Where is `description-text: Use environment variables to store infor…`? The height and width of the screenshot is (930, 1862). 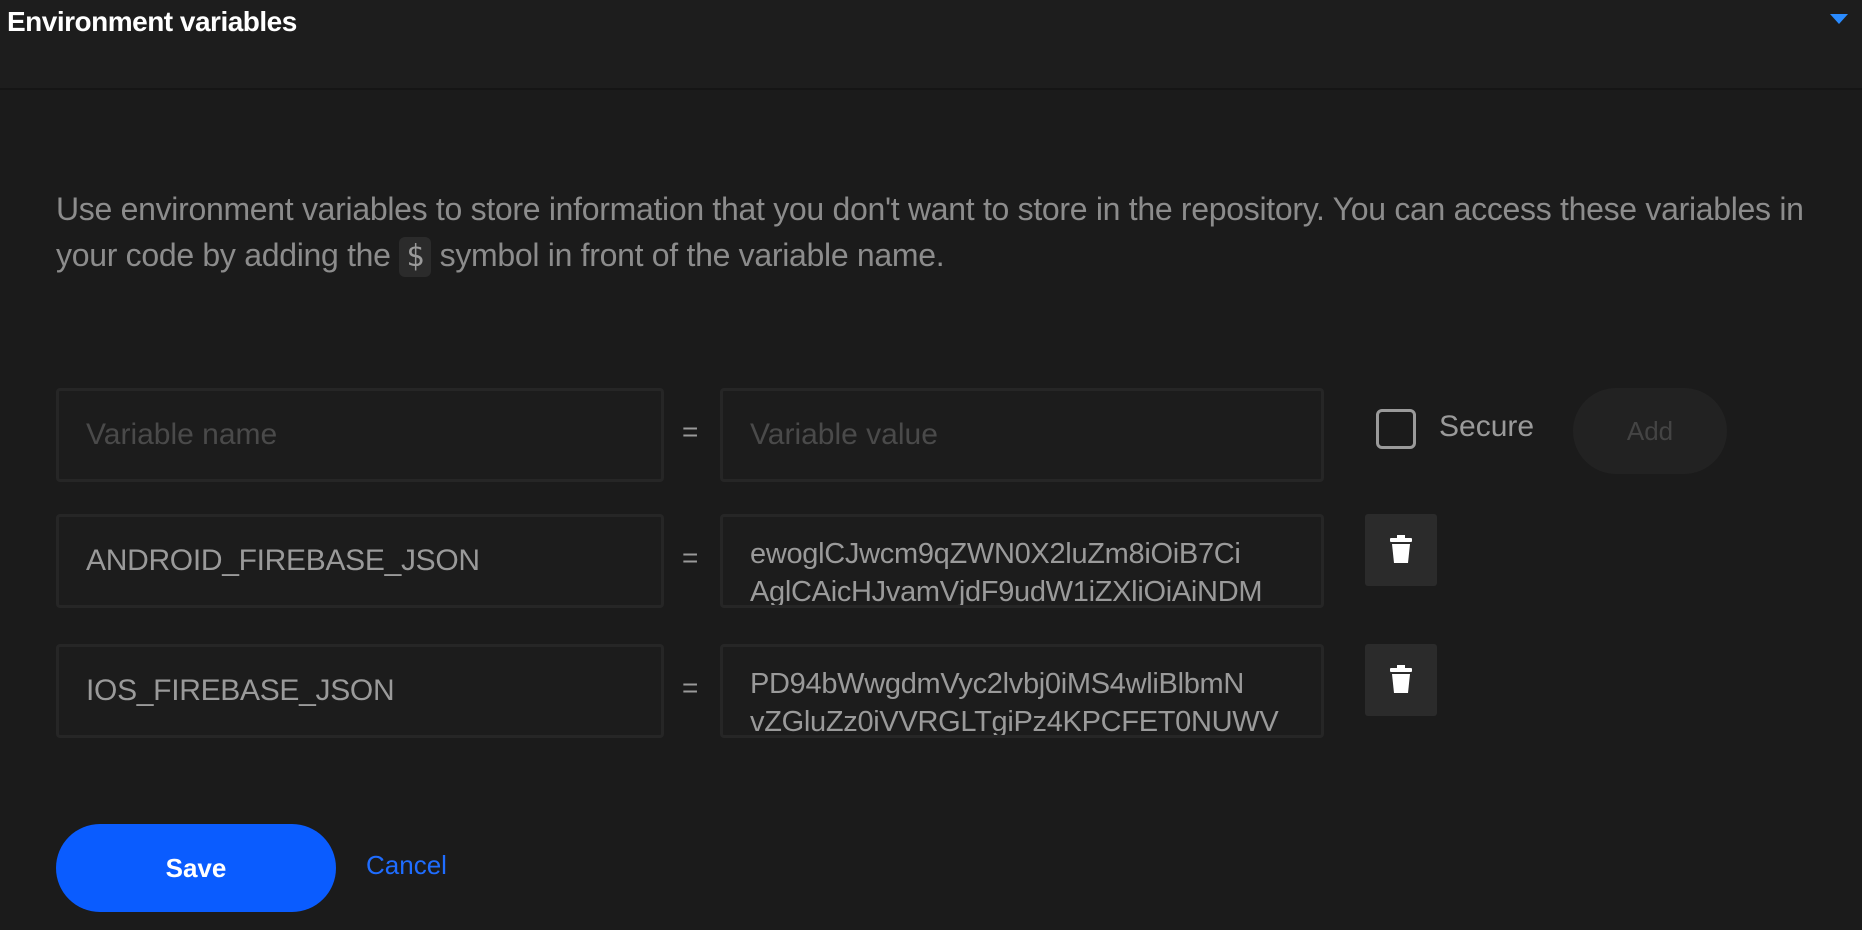 description-text: Use environment variables to store infor… is located at coordinates (941, 232).